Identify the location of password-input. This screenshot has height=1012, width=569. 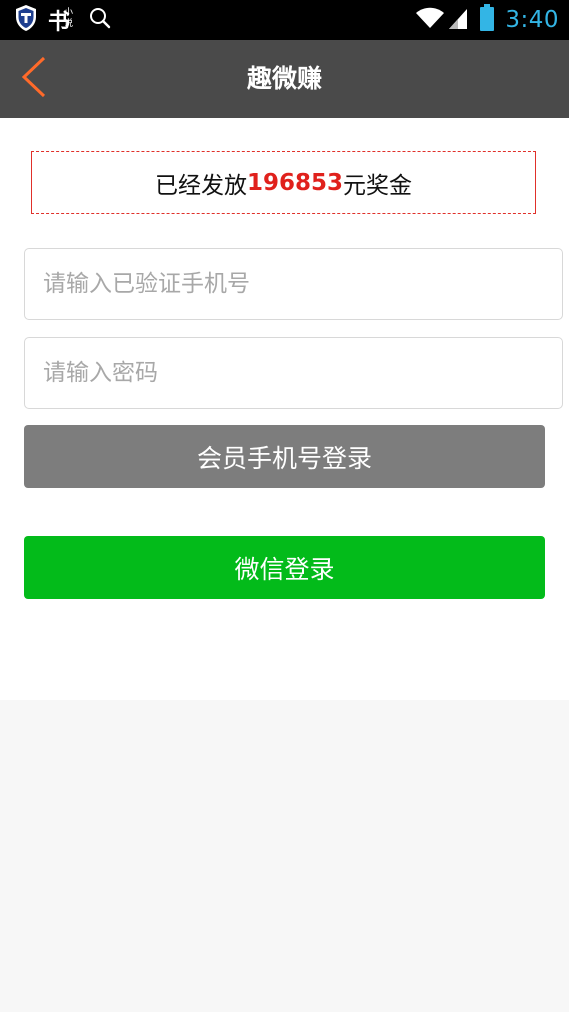
(293, 373).